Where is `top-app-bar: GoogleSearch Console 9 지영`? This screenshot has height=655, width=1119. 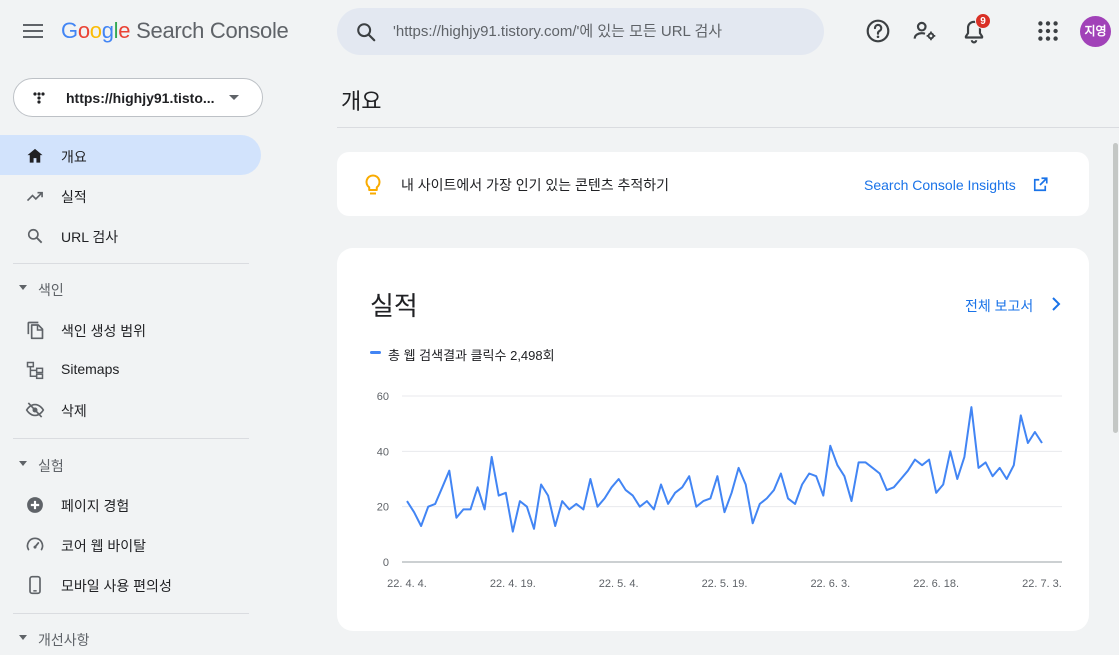
top-app-bar: GoogleSearch Console 9 지영 is located at coordinates (559, 32).